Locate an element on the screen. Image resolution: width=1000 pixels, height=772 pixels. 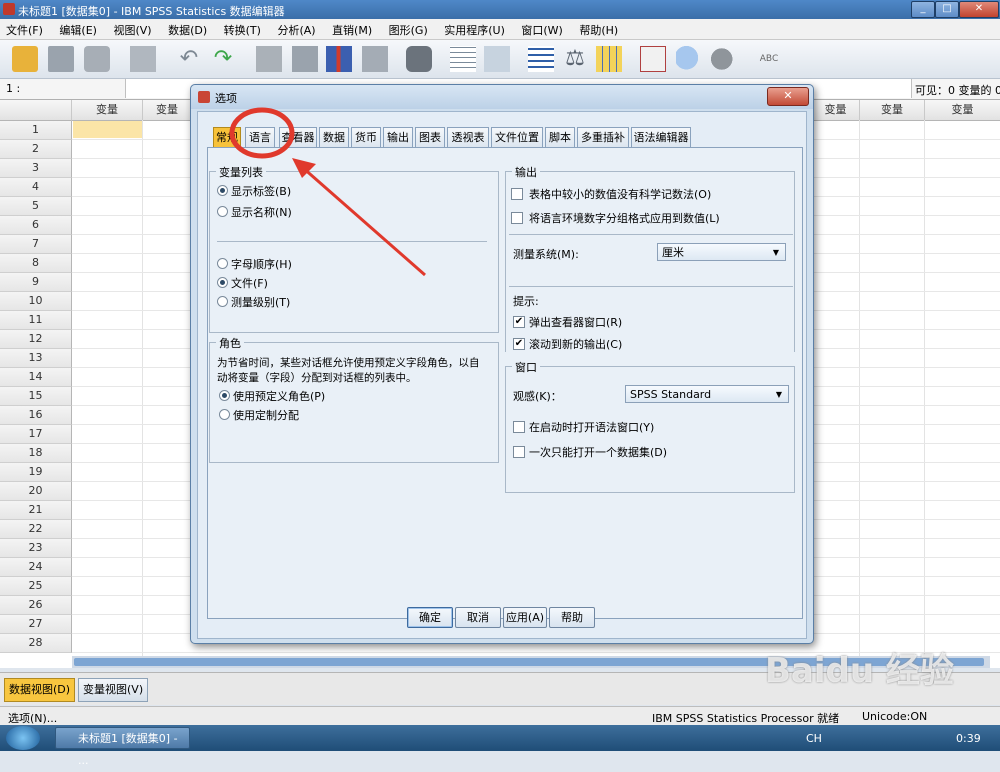
custom-assignments-radio is located at coordinates (224, 414).